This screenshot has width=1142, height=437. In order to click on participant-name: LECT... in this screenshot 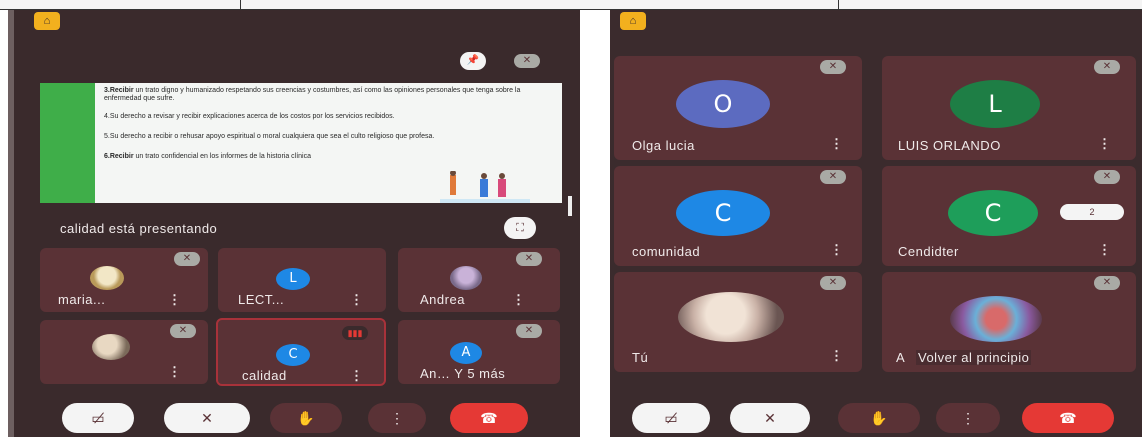, I will do `click(261, 299)`.